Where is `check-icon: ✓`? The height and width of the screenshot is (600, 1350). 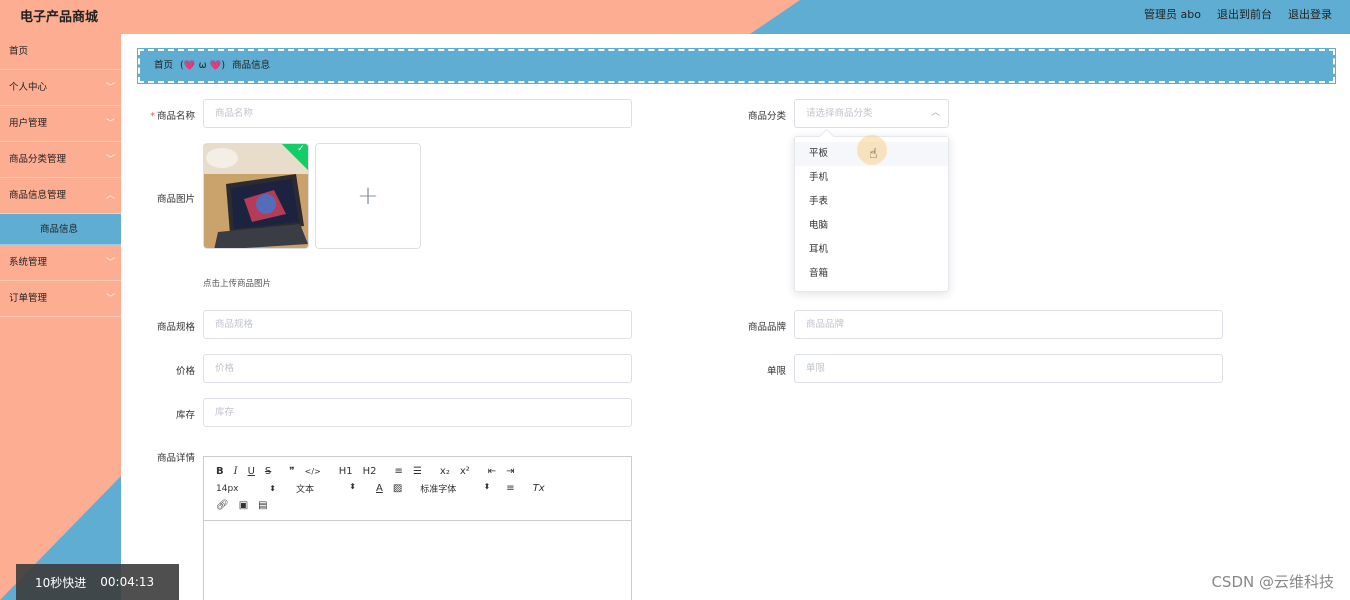
check-icon: ✓ is located at coordinates (301, 148).